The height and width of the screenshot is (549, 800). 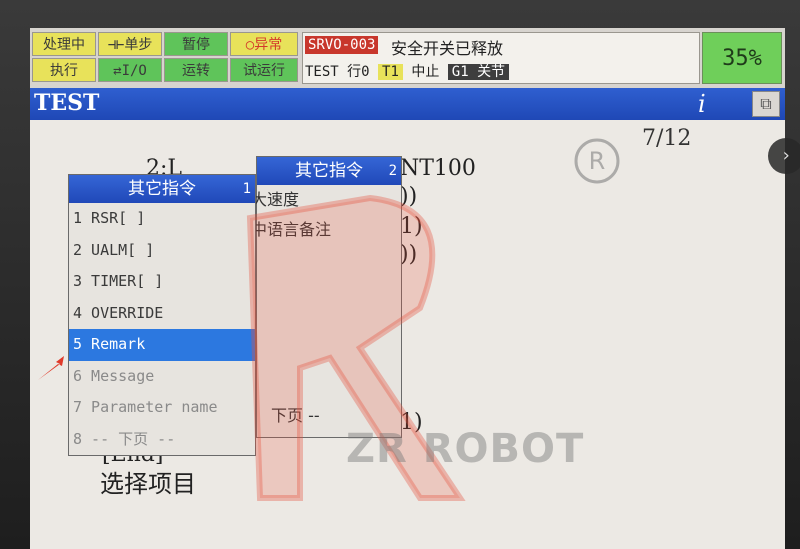 What do you see at coordinates (148, 484) in the screenshot?
I see `prompt-text: 选择项目` at bounding box center [148, 484].